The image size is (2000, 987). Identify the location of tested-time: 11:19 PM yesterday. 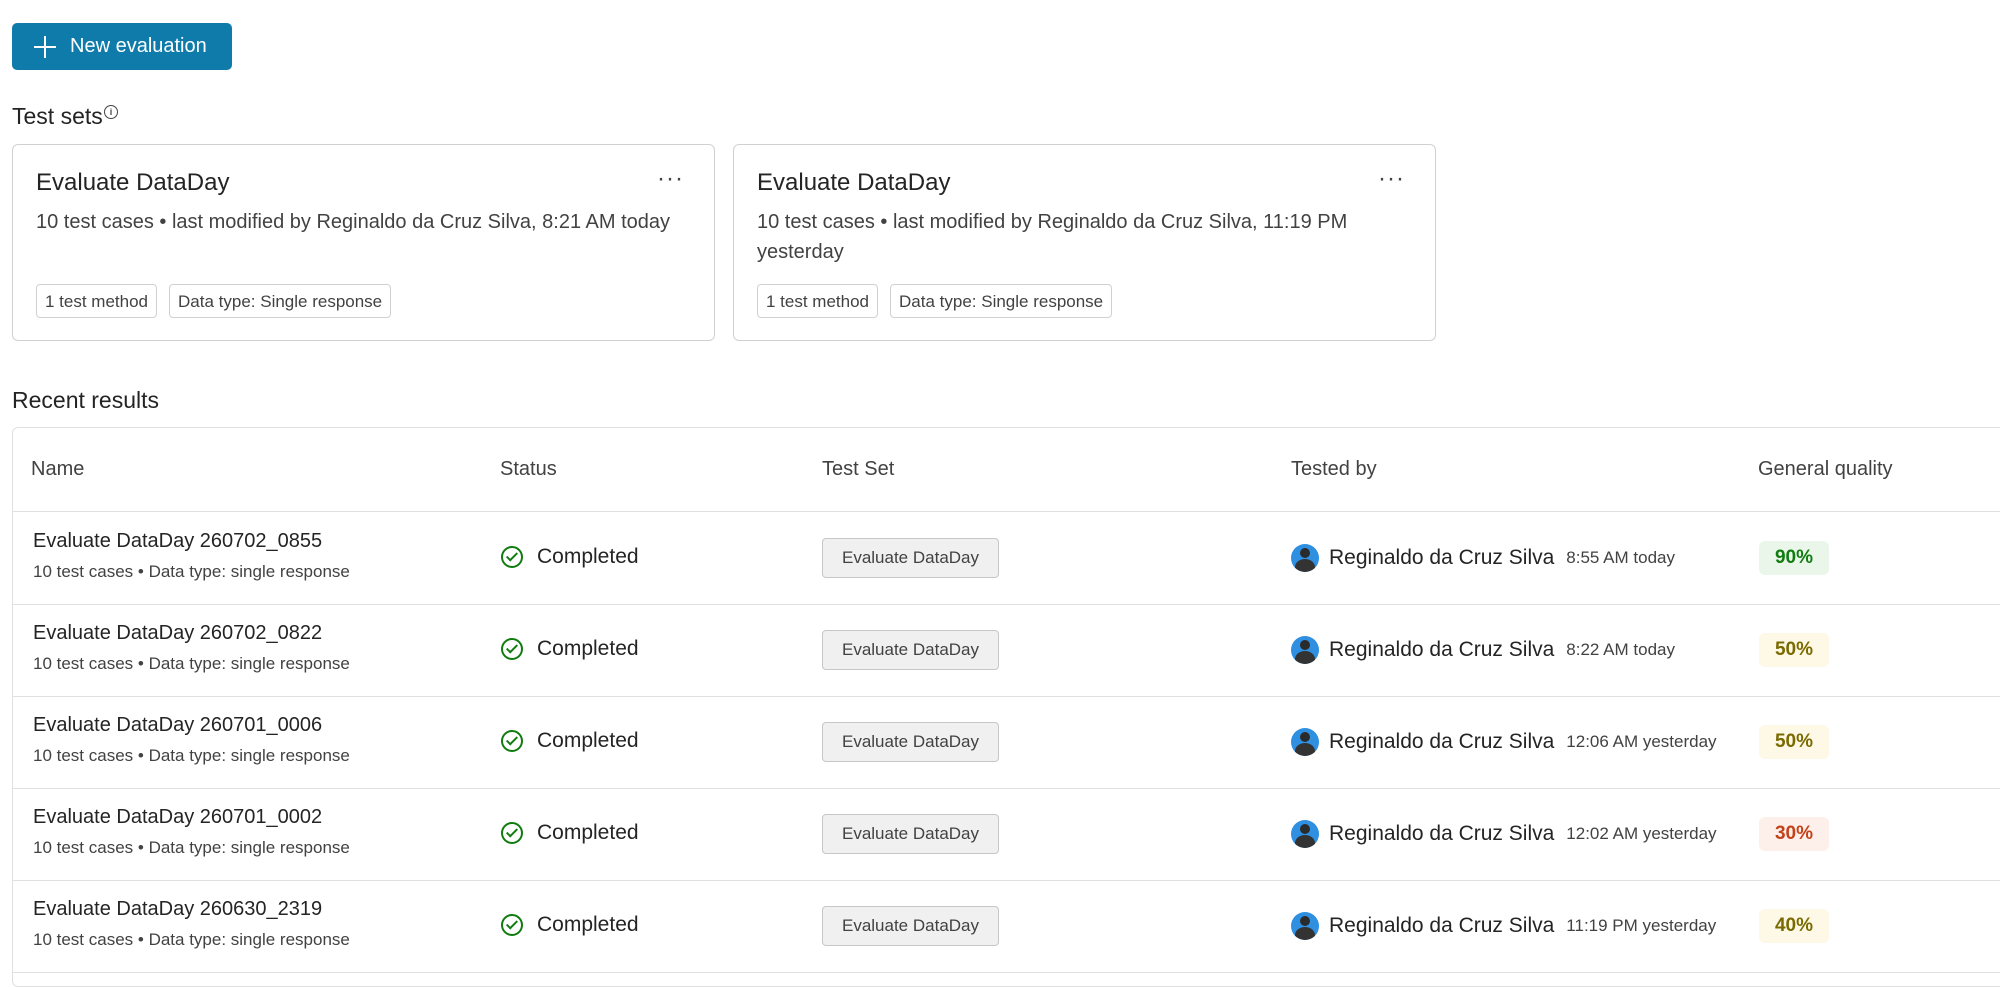
(1641, 925).